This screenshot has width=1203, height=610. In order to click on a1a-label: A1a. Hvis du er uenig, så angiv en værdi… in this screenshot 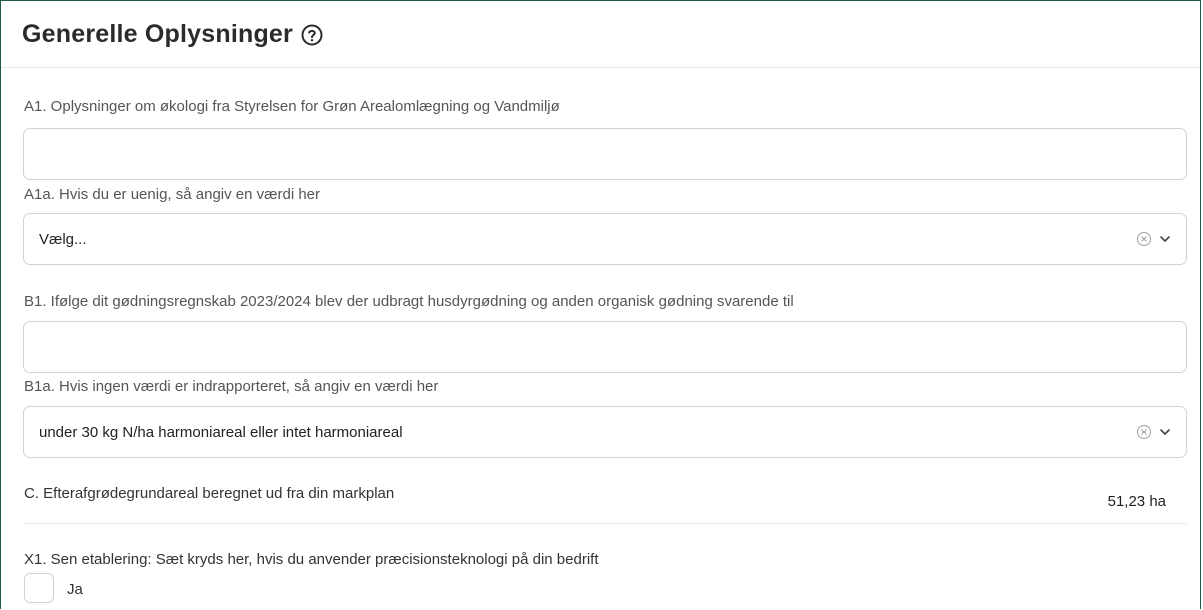, I will do `click(172, 194)`.